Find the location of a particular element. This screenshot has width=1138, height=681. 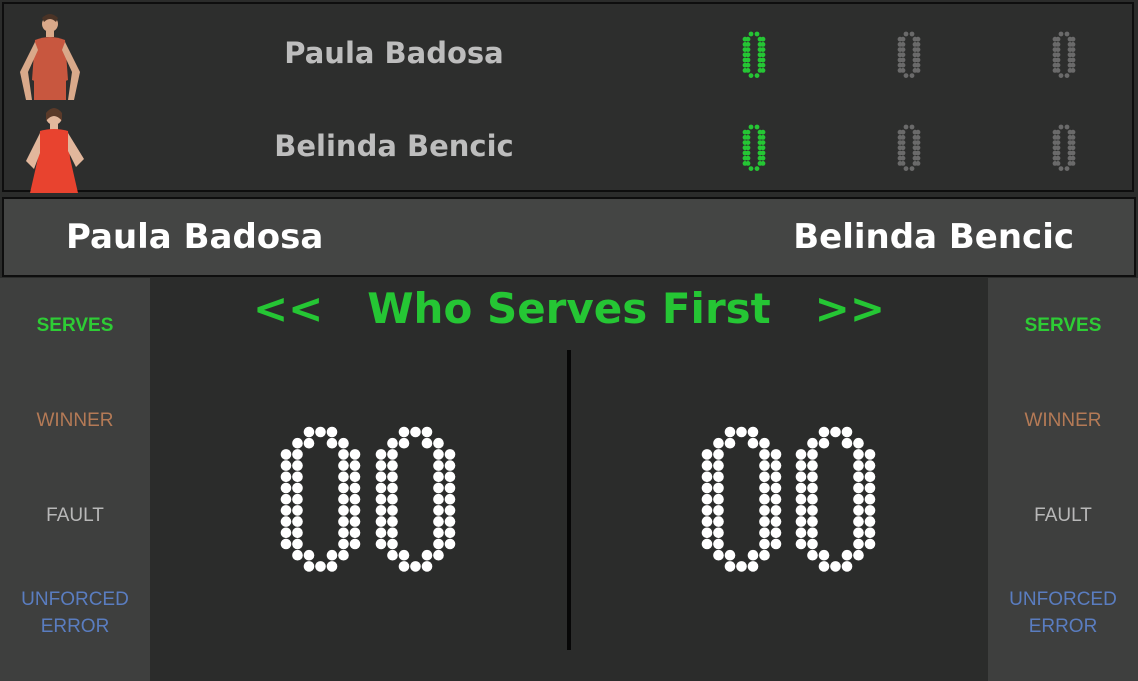

right-stat-panel: SERVES WINNER FAULT UNFORCED ERROR is located at coordinates (1063, 479).